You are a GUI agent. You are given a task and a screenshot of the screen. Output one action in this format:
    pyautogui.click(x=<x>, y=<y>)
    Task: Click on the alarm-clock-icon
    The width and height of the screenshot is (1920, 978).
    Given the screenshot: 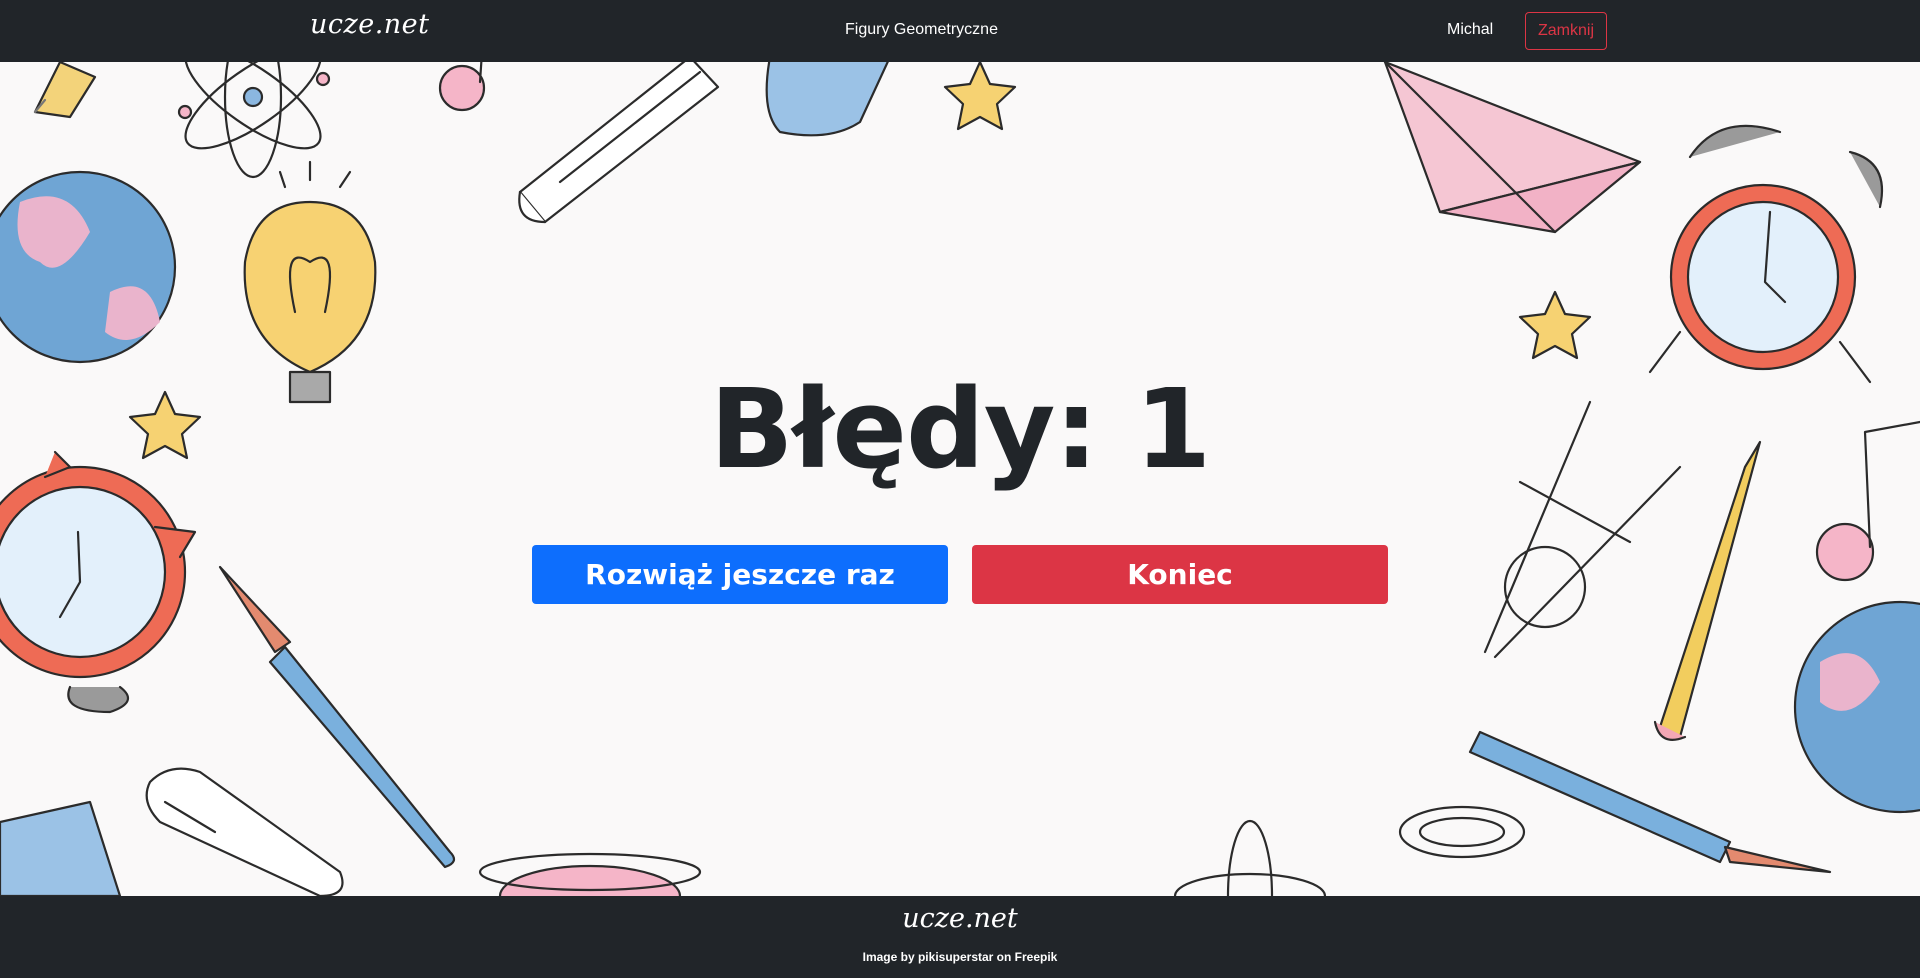 What is the action you would take?
    pyautogui.click(x=1766, y=254)
    